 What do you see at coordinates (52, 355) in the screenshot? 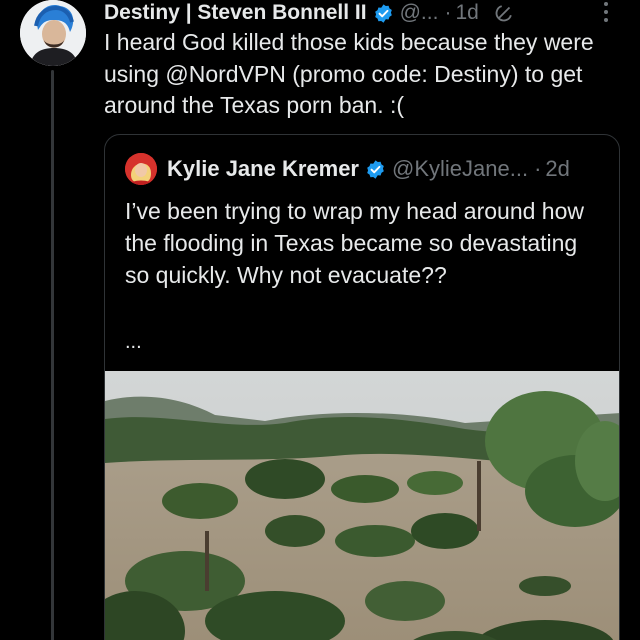
I see `thread-connector-line` at bounding box center [52, 355].